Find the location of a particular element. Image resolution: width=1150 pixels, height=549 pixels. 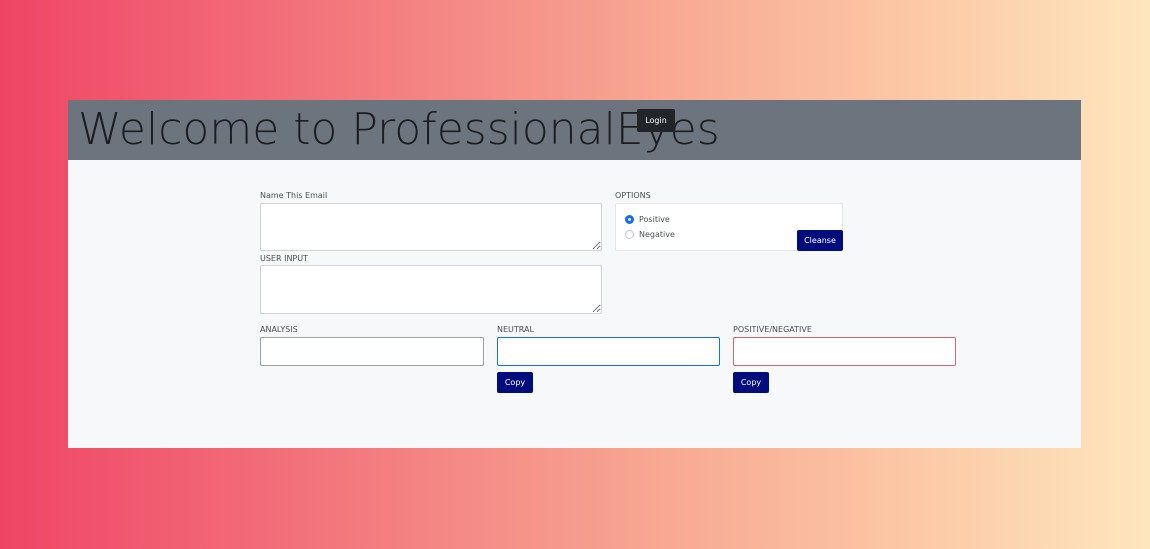

neutral-copy-button: Copy is located at coordinates (515, 382).